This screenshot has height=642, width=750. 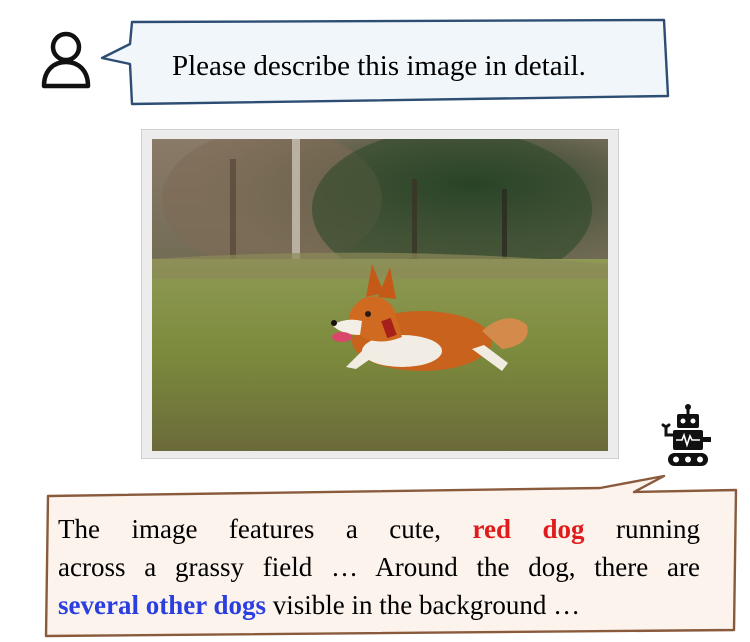 What do you see at coordinates (528, 529) in the screenshot?
I see `red-dog-phrase: red dog` at bounding box center [528, 529].